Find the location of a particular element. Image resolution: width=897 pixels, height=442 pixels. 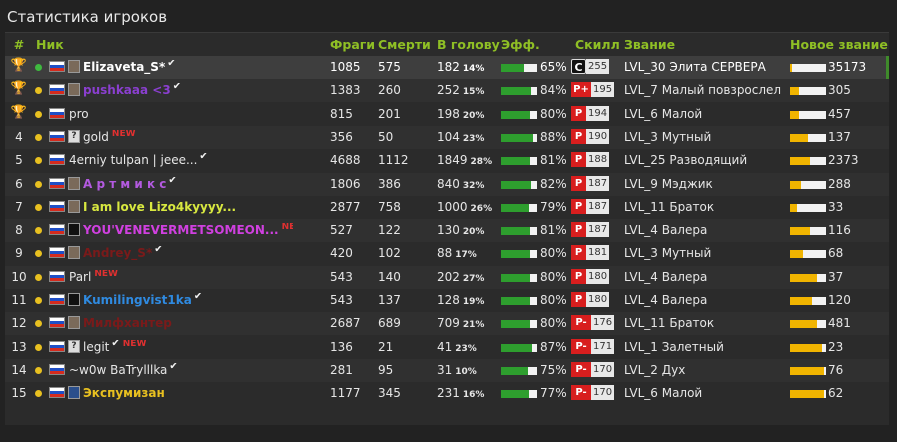

frags-value: 420 is located at coordinates (341, 253).